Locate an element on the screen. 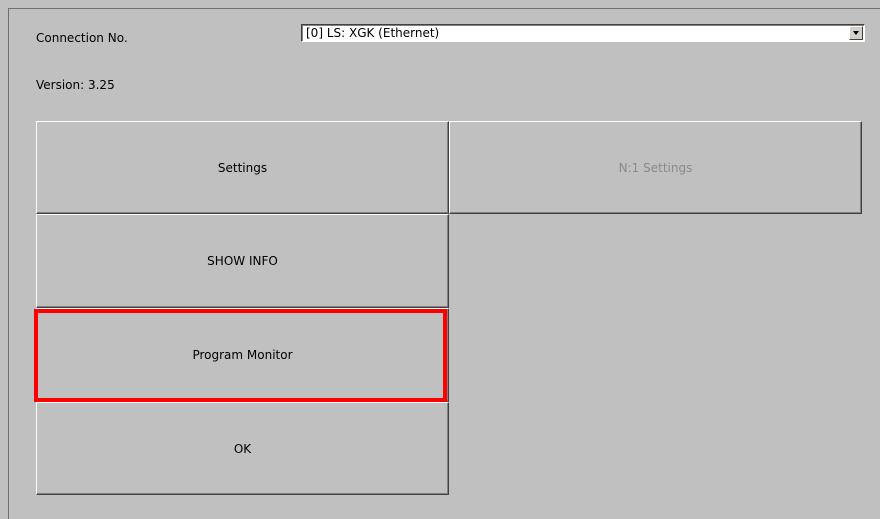  chevron-down-icon is located at coordinates (856, 33).